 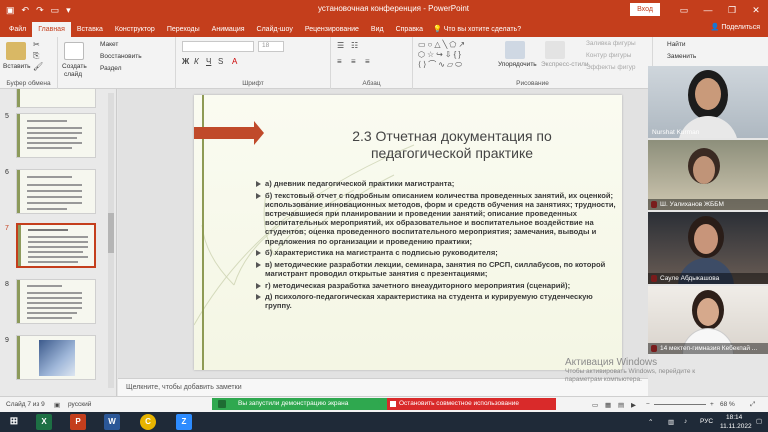 I want to click on numbering-icon: ☷, so click(x=354, y=45).